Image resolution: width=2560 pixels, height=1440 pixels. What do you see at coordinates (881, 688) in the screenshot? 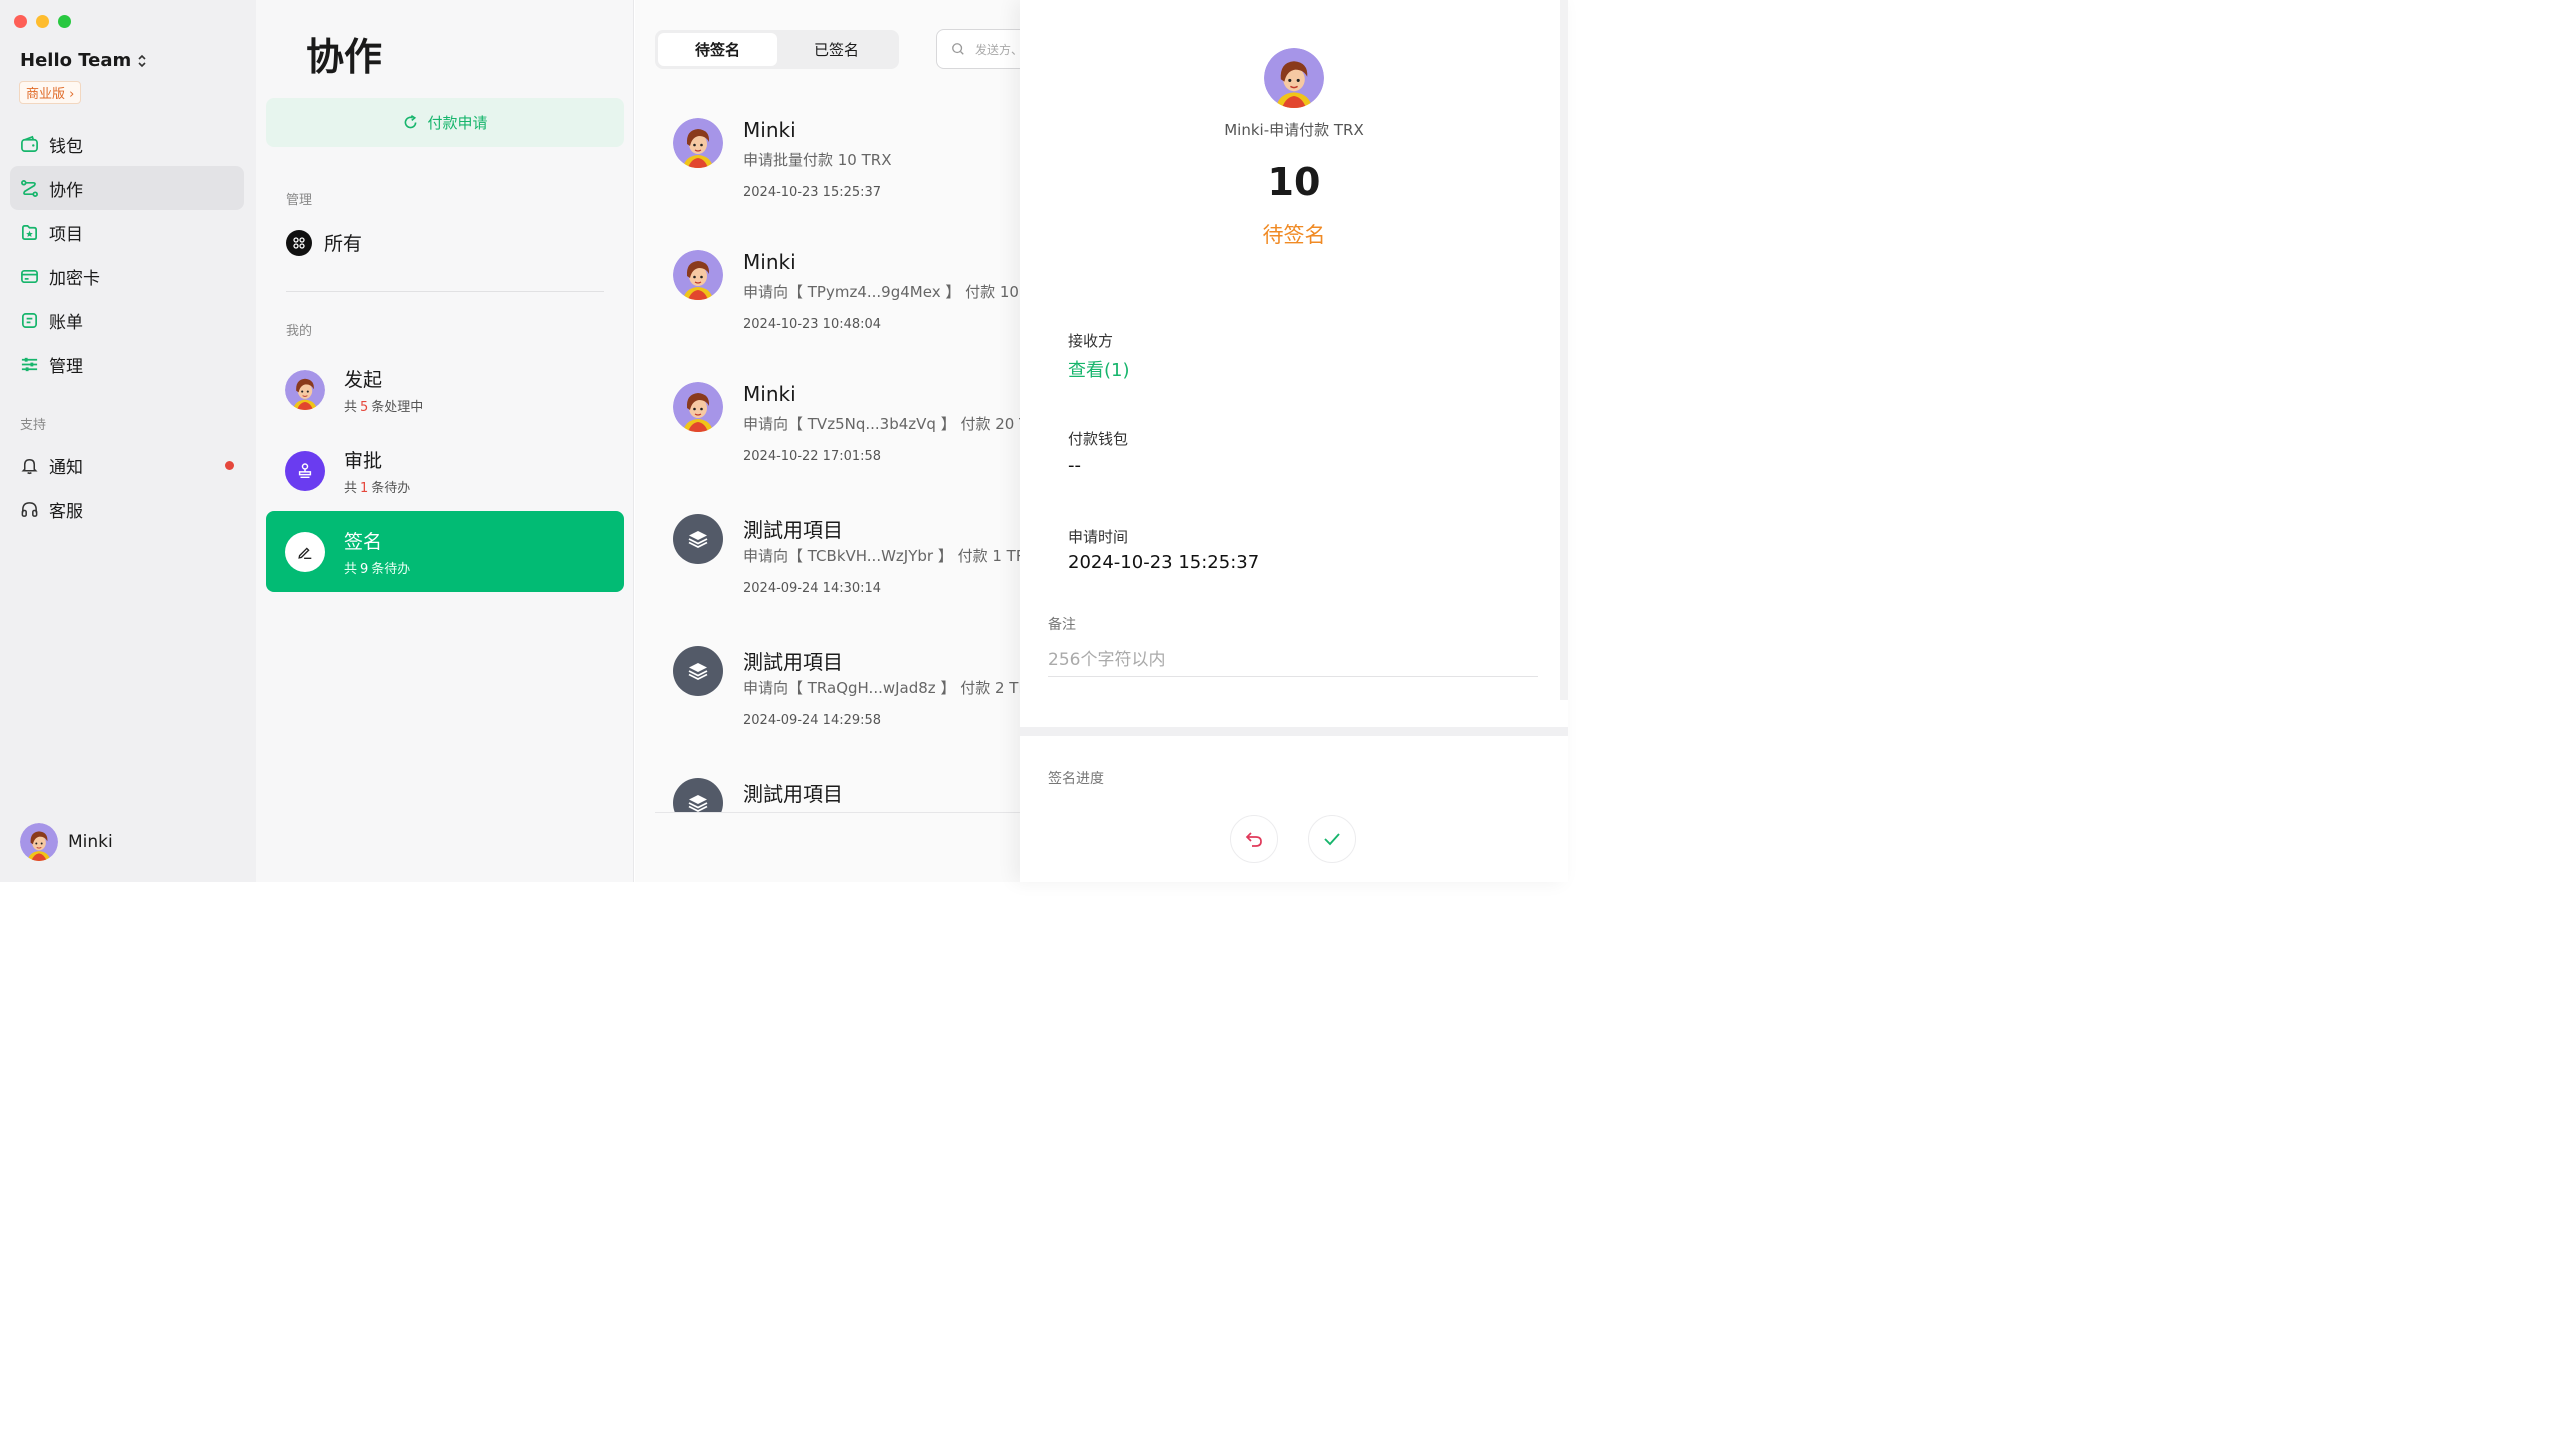
I see `item-desc: 申请向【 TRaQgH...wJad8z 】 付款 2 TR` at bounding box center [881, 688].